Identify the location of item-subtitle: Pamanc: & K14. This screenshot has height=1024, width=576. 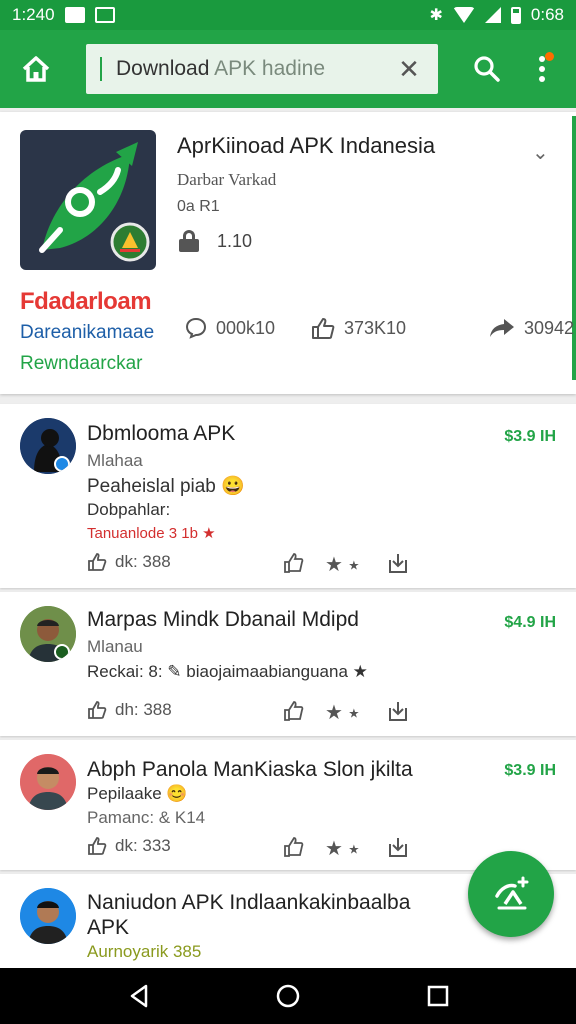
(146, 817).